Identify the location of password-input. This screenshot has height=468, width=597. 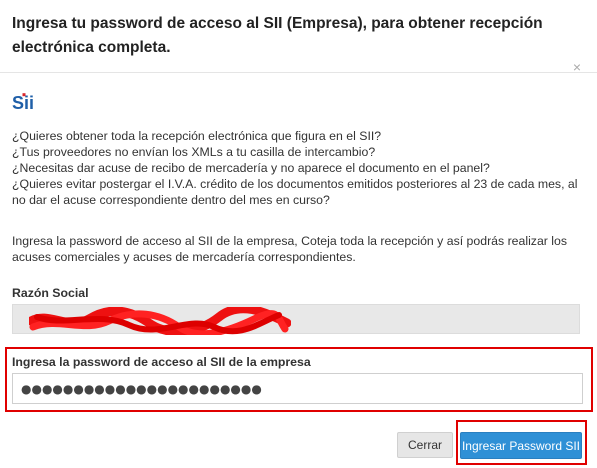
(297, 388).